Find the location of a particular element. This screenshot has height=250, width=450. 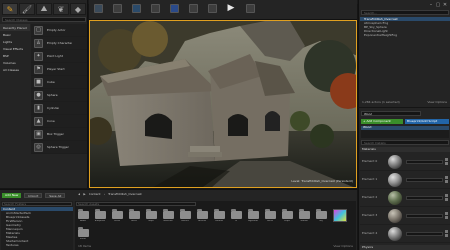

landscape-mode-icon: ⛰ is located at coordinates (44, 9).